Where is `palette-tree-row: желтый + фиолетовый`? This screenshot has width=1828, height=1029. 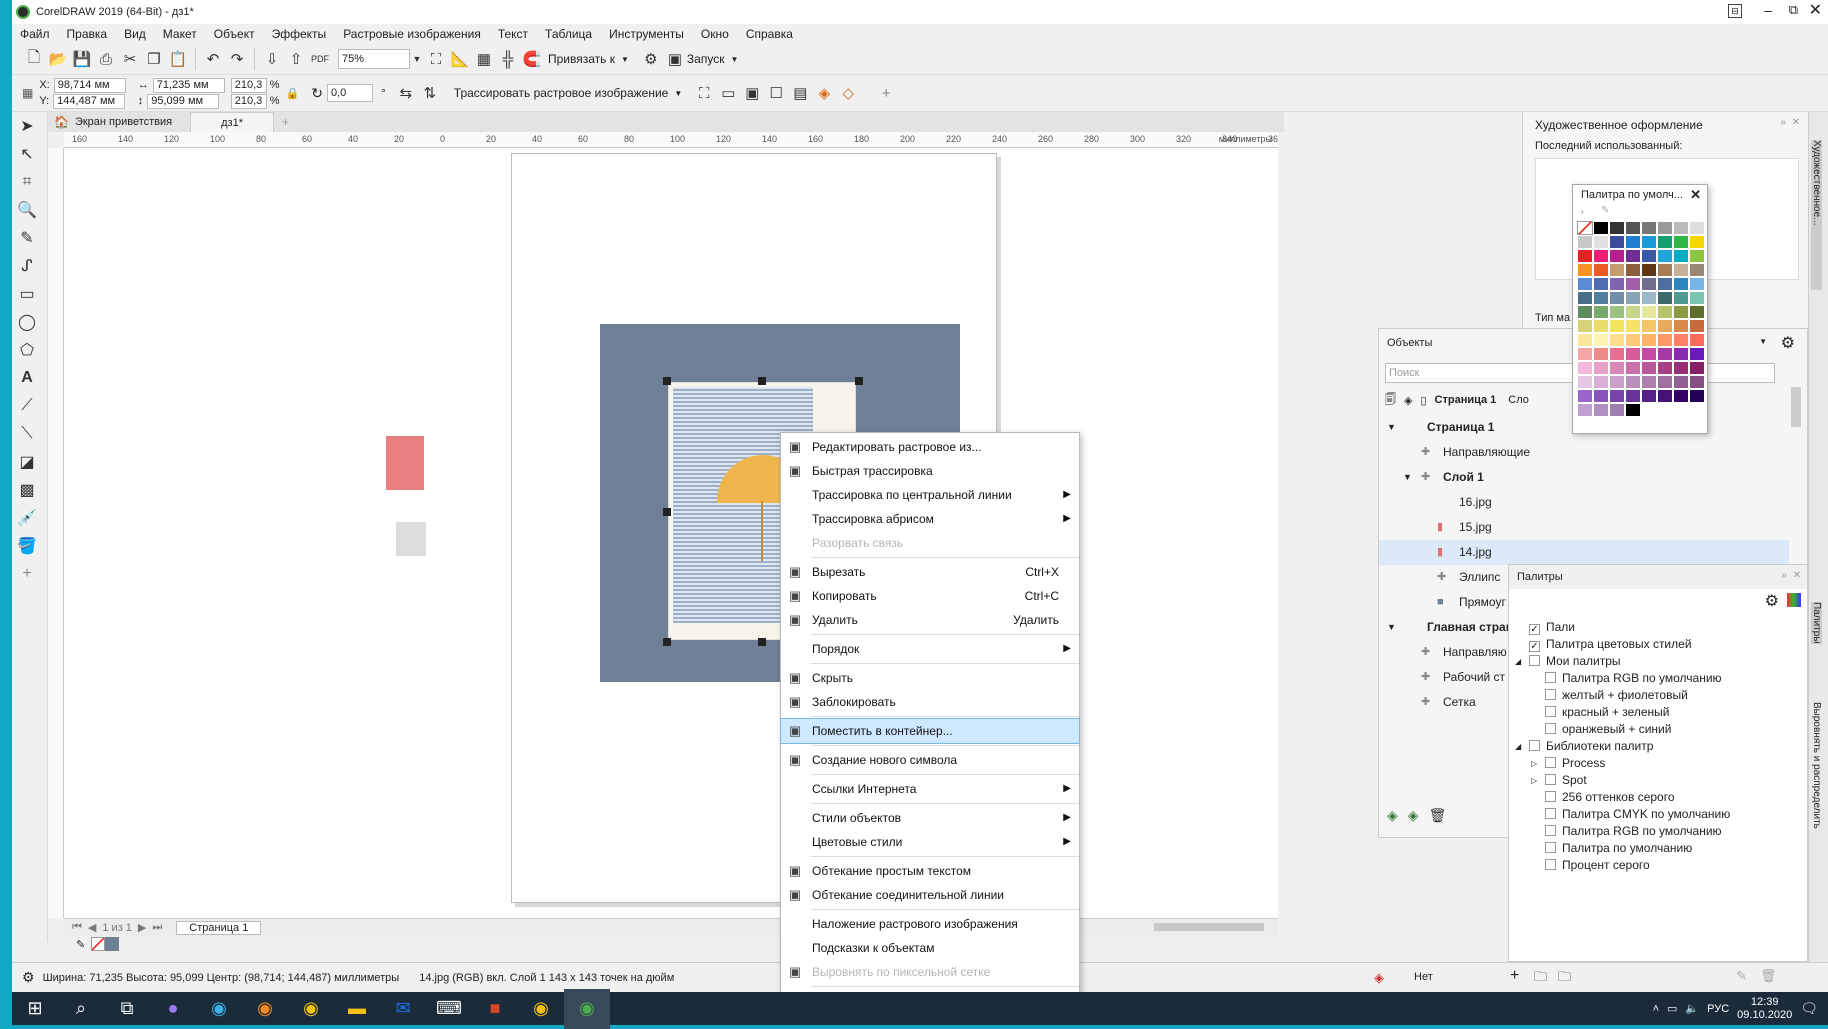 palette-tree-row: желтый + фиолетовый is located at coordinates (1655, 695).